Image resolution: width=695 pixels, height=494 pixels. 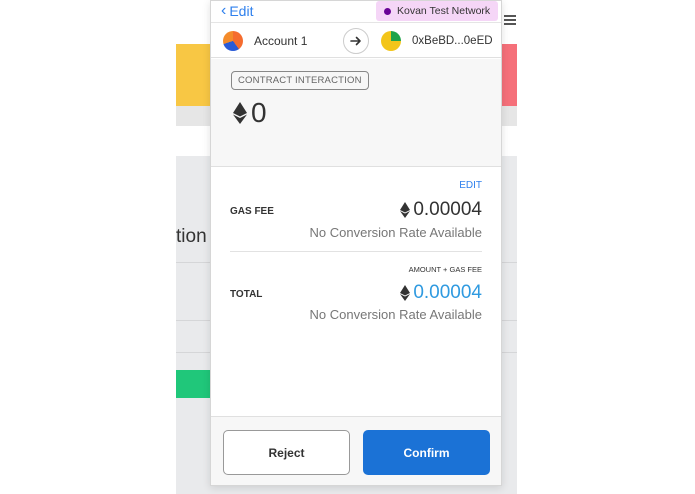 I want to click on total-label: TOTAL, so click(x=246, y=294).